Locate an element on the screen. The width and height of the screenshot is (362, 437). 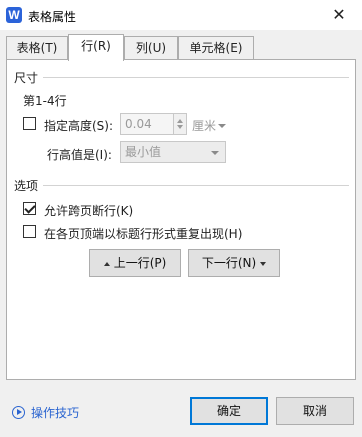
repeat-header-label: 在各页顶端以标题行形式重复出现(H) is located at coordinates (143, 233).